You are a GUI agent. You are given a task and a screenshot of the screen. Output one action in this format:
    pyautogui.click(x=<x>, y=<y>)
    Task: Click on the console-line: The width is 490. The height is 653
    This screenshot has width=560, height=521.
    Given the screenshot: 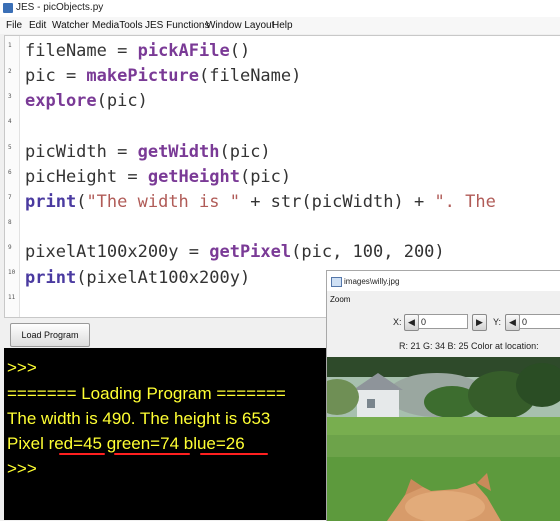 What is the action you would take?
    pyautogui.click(x=139, y=418)
    